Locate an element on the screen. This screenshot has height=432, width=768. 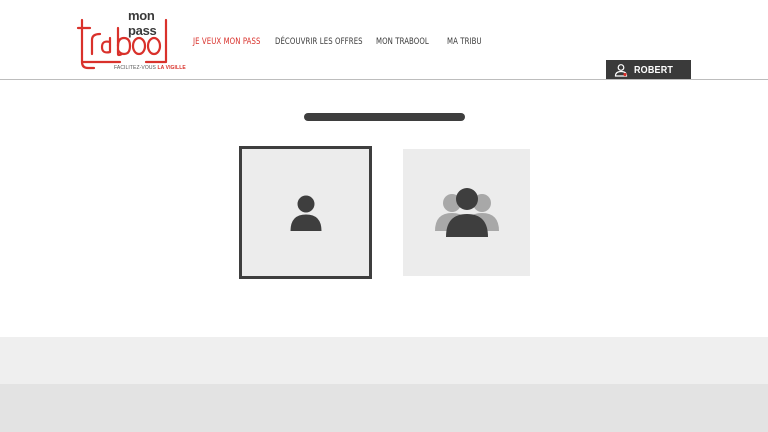
nav-item-ma-tribu: MA TRIBU is located at coordinates (464, 42).